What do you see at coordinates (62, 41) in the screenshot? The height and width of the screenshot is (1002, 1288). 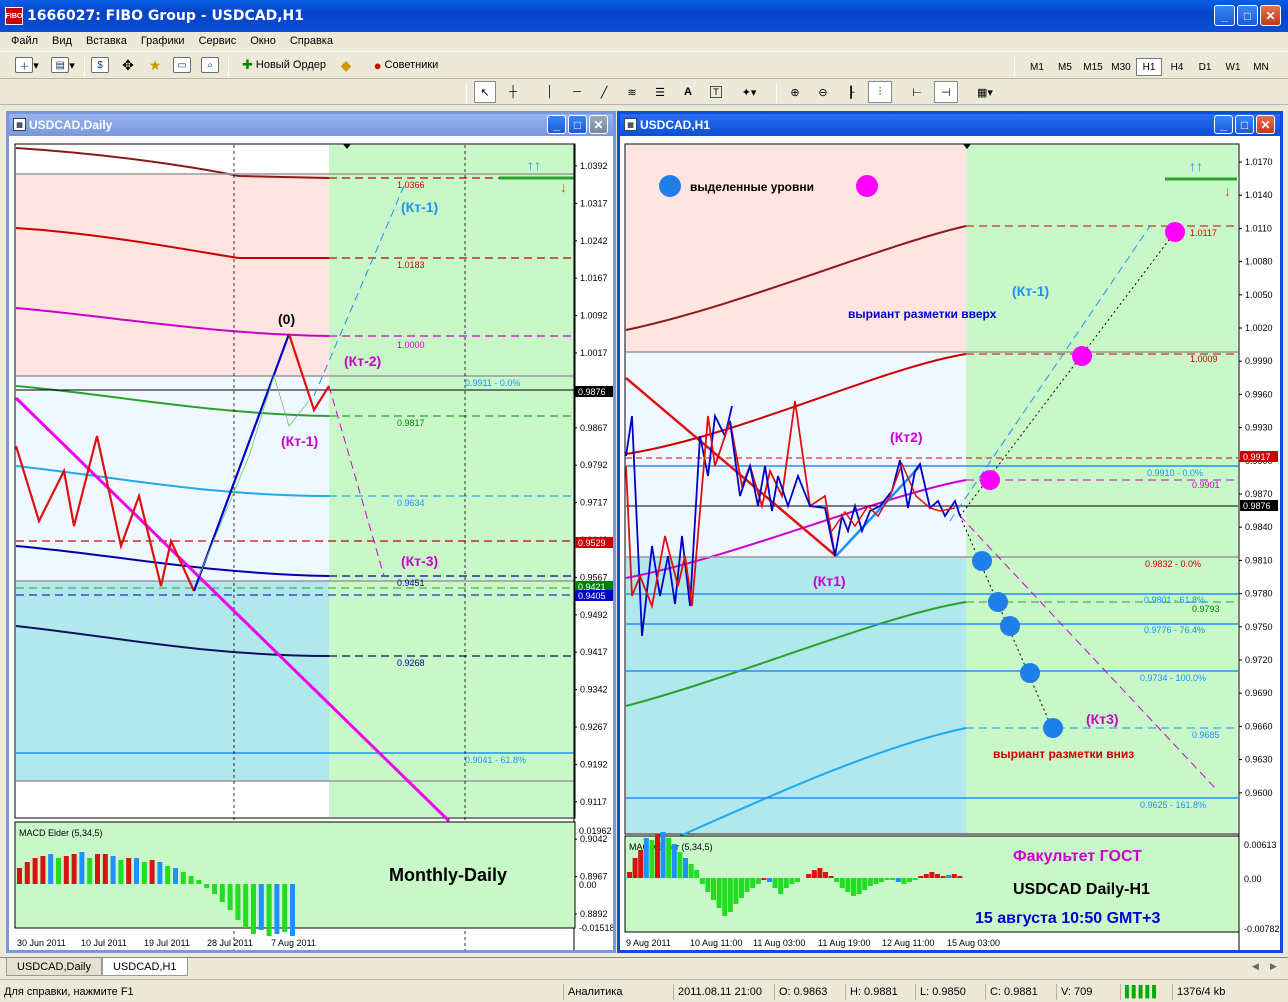 I see `menu-view: Вид` at bounding box center [62, 41].